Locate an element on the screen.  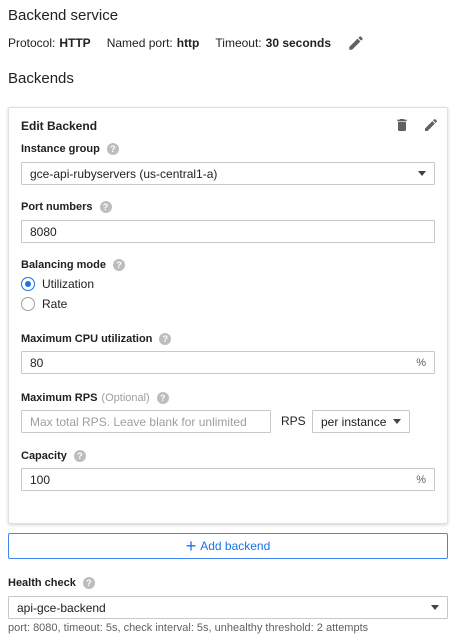
instance-group-select: gce-api-rubyservers (us-central1-a) is located at coordinates (228, 173).